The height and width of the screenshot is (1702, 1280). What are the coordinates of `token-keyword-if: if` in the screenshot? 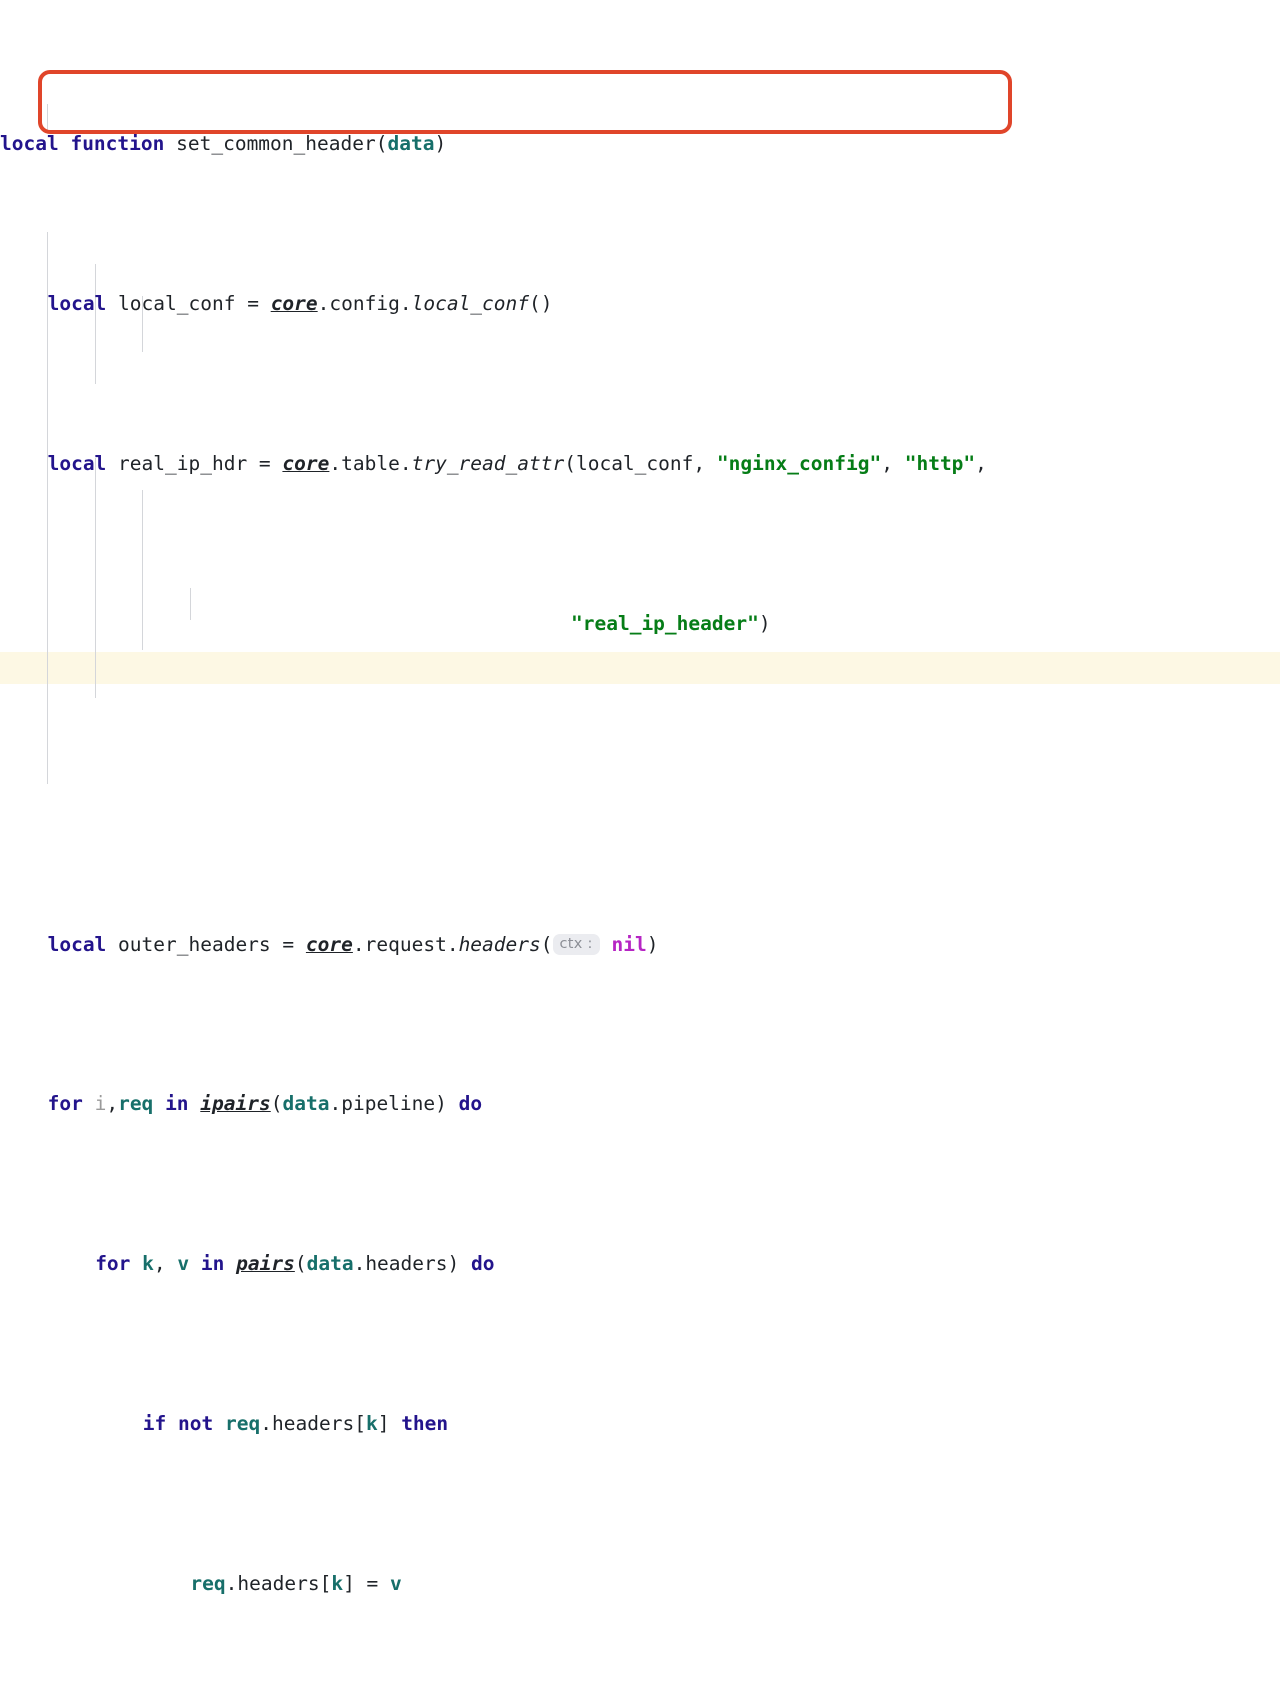 It's located at (154, 1423).